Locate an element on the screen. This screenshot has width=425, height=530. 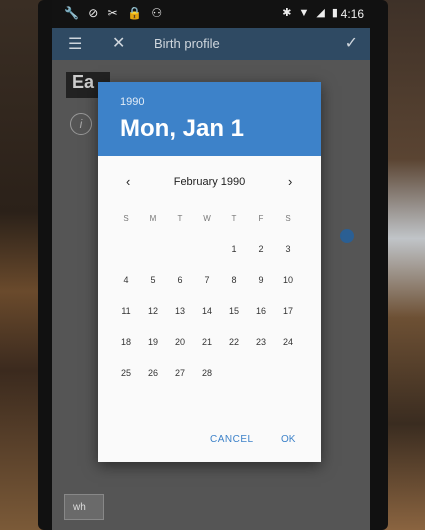
check-icon: ✓ is located at coordinates (351, 43).